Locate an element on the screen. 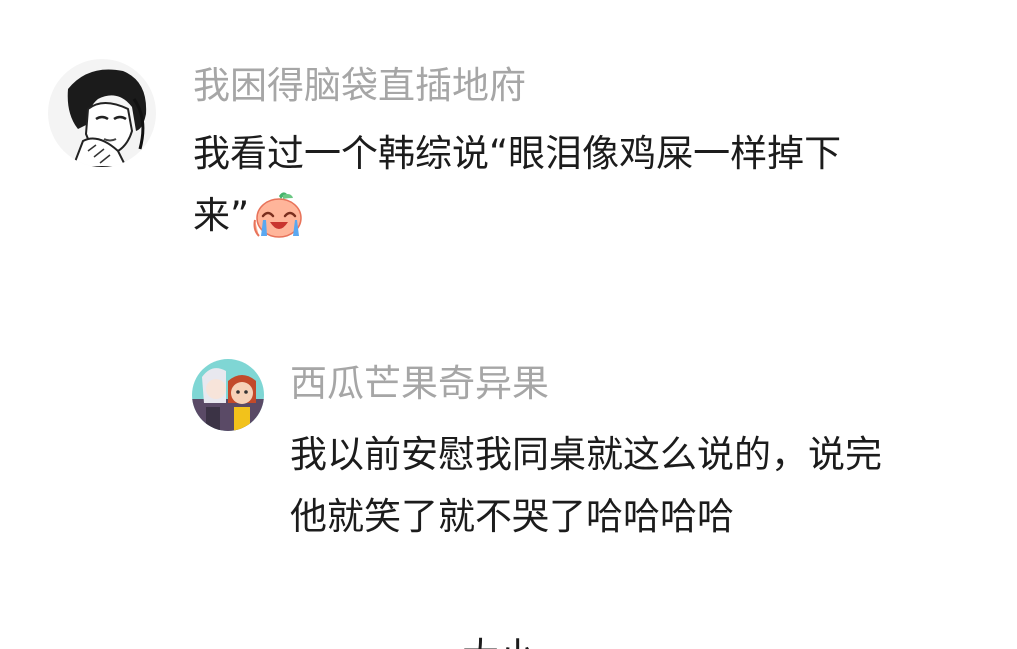 The height and width of the screenshot is (649, 1017). comment-line-with-emoji: 来” is located at coordinates (517, 216).